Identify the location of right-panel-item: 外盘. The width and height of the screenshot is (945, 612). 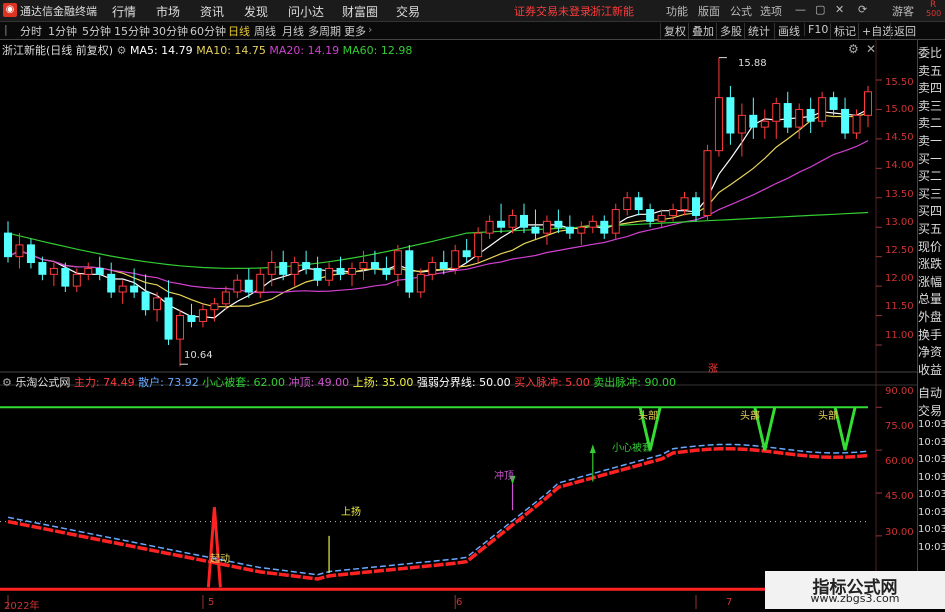
(931, 316).